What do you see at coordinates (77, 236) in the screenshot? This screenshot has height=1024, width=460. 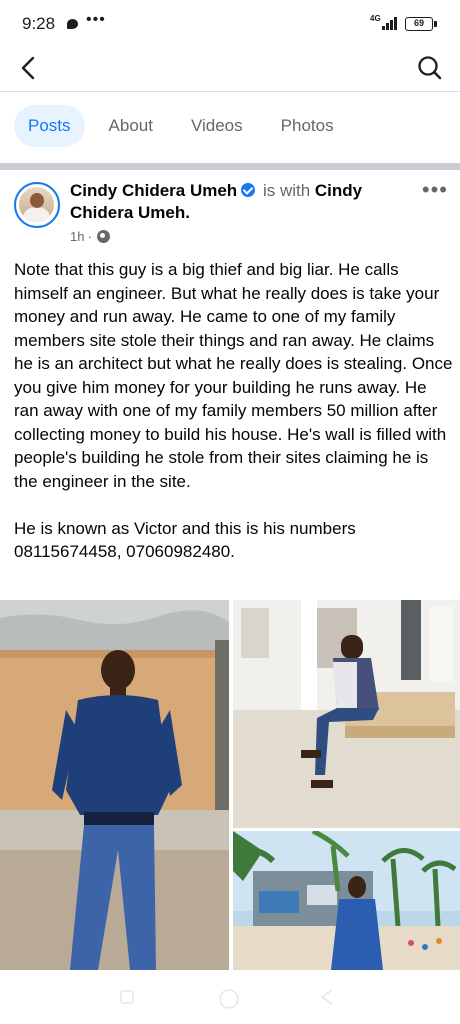 I see `post-time: 1h` at bounding box center [77, 236].